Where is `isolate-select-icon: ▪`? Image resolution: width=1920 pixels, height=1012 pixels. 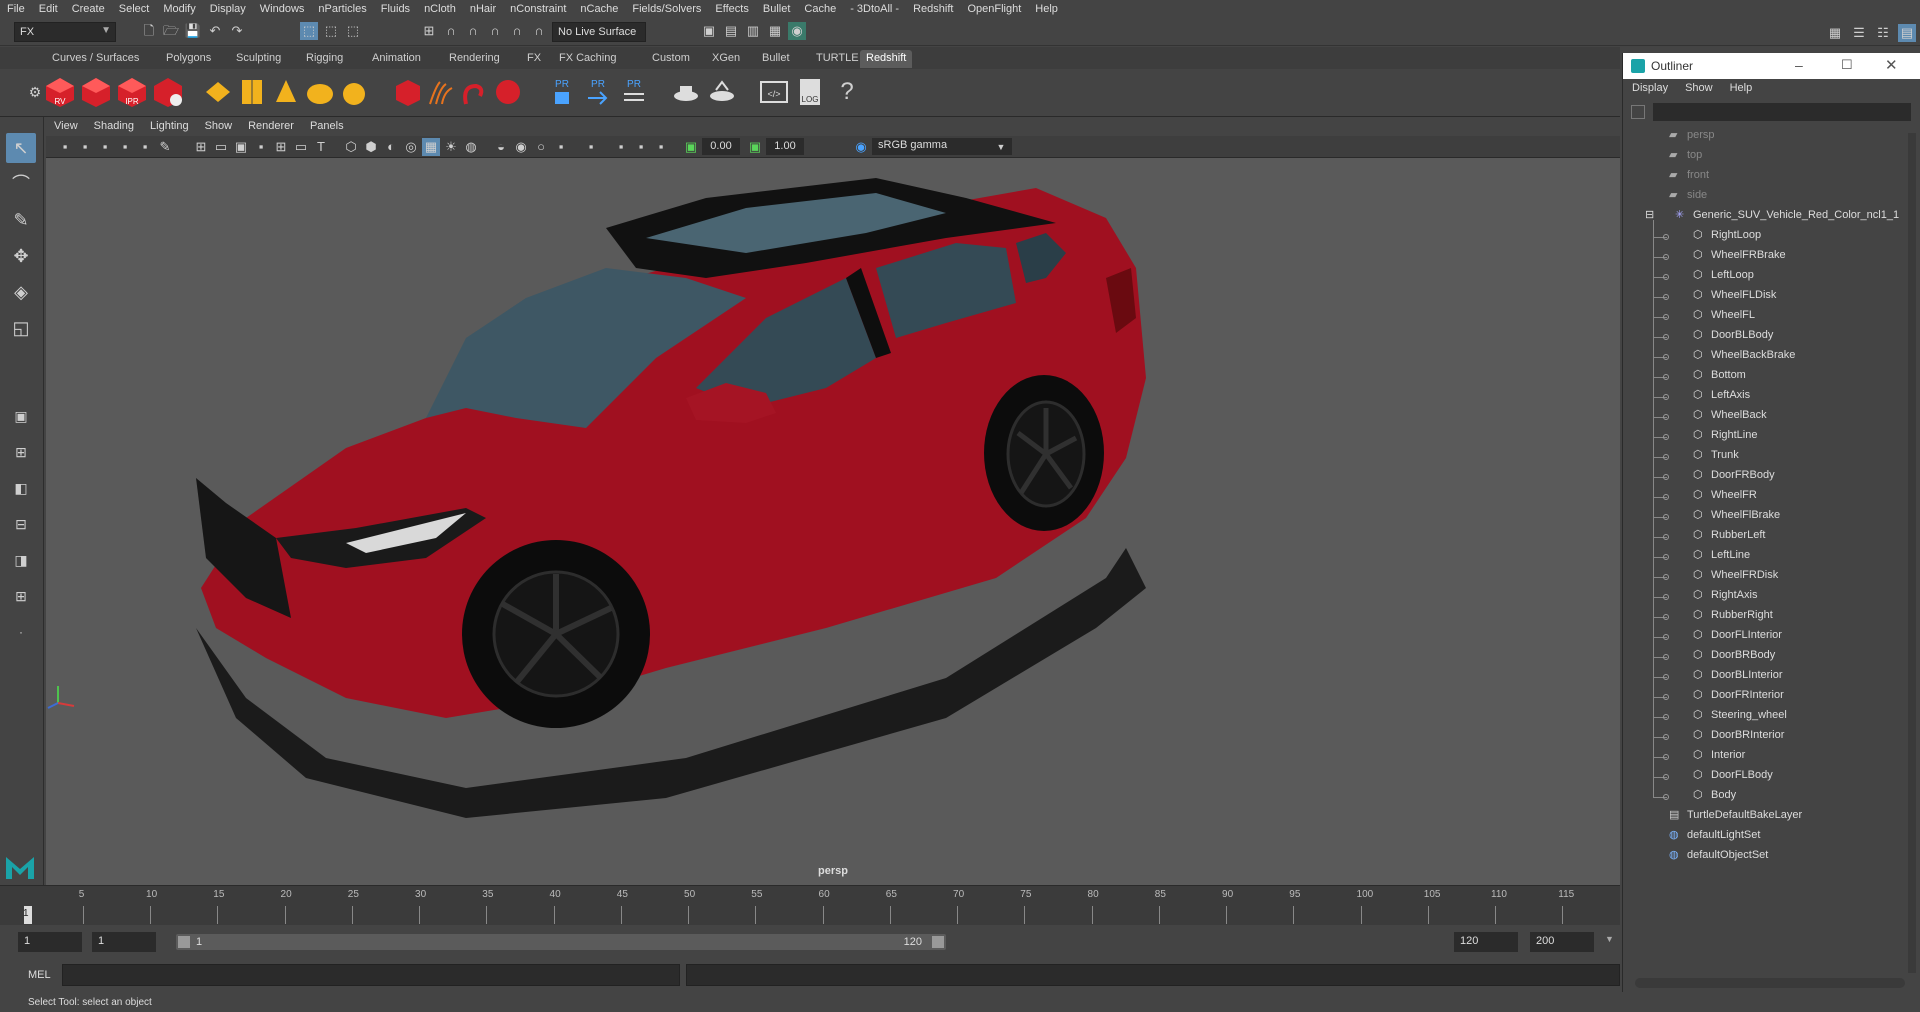 isolate-select-icon: ▪ is located at coordinates (561, 147).